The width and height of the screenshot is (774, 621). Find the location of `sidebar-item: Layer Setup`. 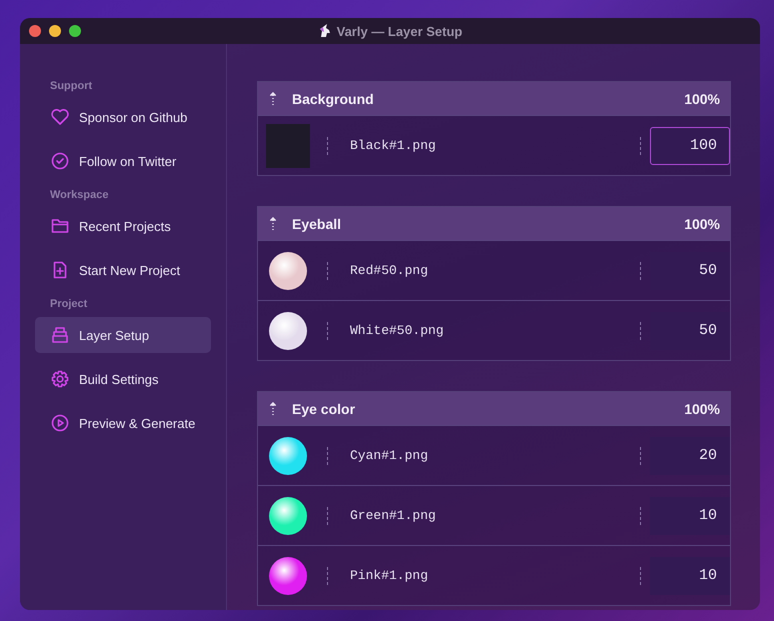

sidebar-item: Layer Setup is located at coordinates (123, 335).